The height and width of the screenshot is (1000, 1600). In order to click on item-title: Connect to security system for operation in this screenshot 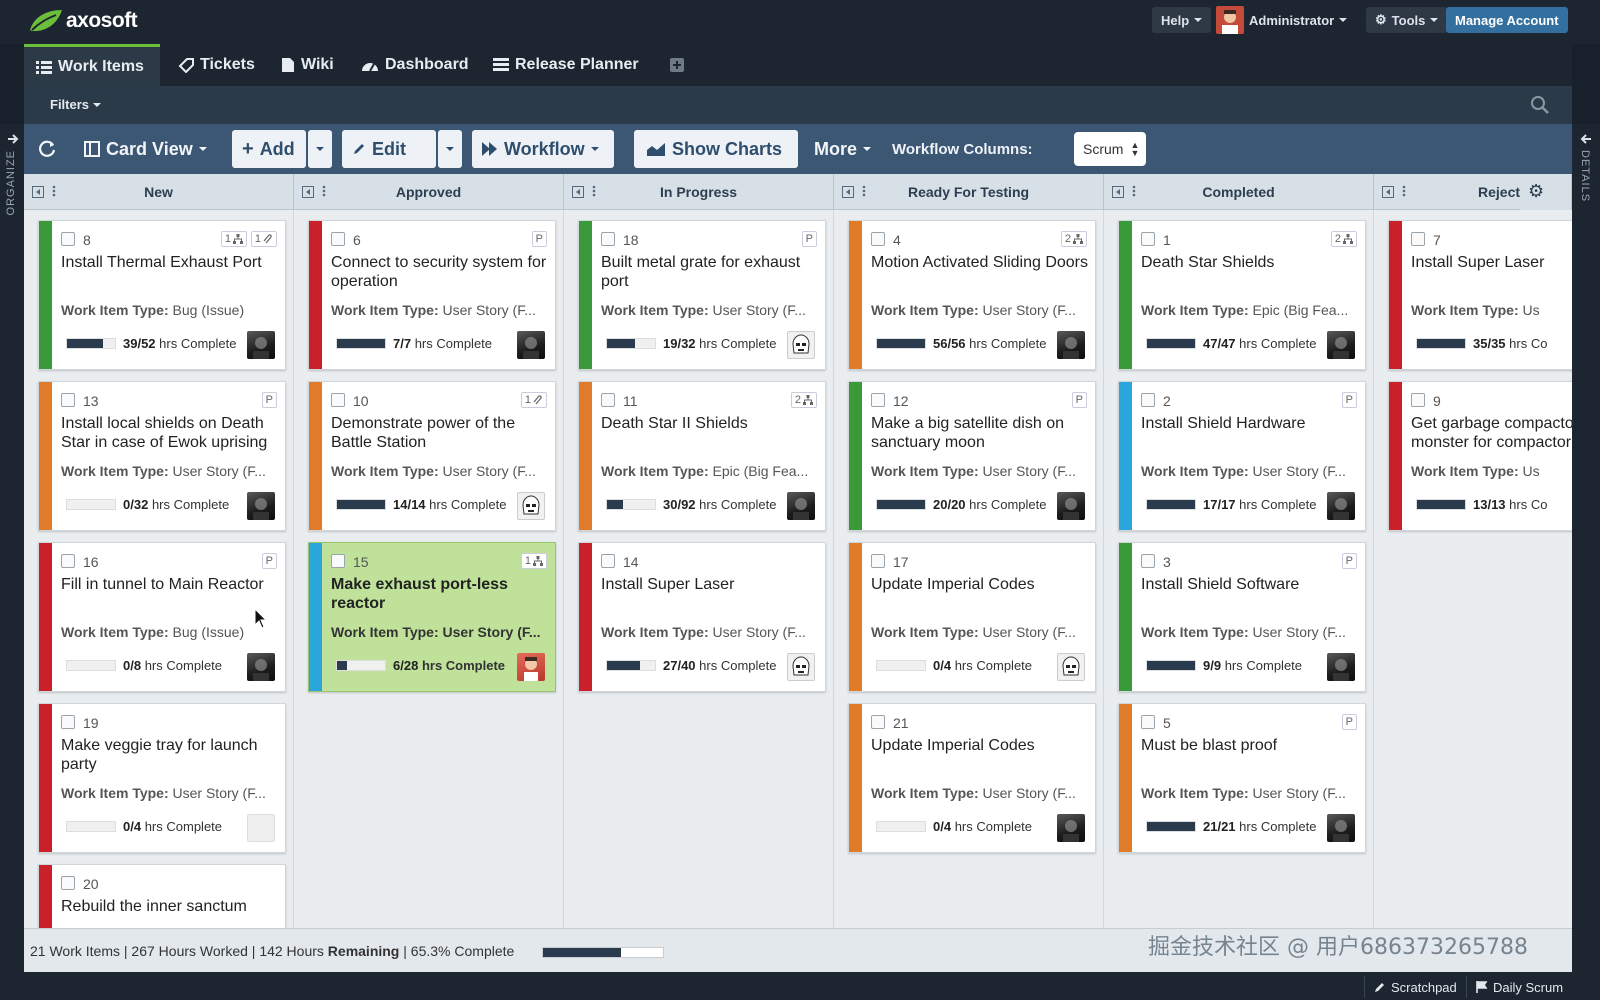, I will do `click(441, 272)`.